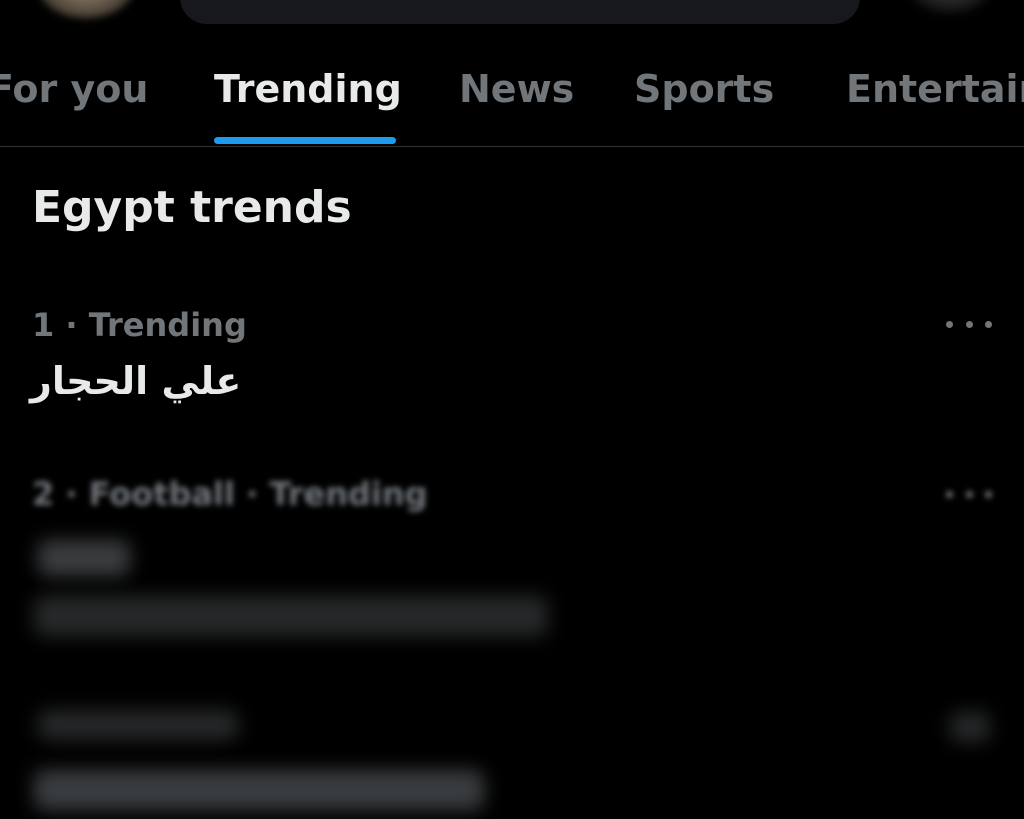 The image size is (1024, 819). What do you see at coordinates (74, 89) in the screenshot?
I see `tab-for-you: For you` at bounding box center [74, 89].